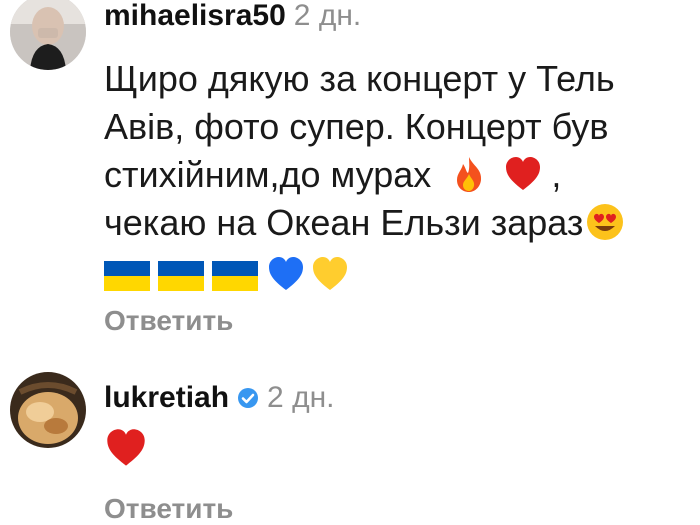 The image size is (700, 525). Describe the element at coordinates (268, 174) in the screenshot. I see `comment-line-text: стихійним,до мурах` at that location.